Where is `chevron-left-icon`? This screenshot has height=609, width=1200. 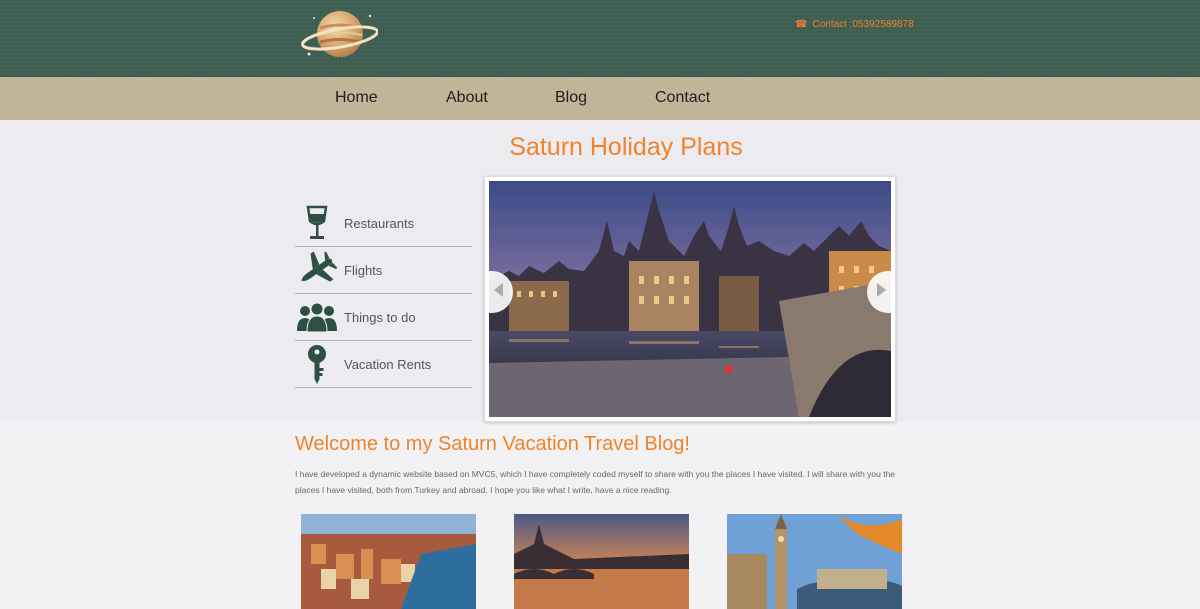
chevron-left-icon is located at coordinates (499, 292).